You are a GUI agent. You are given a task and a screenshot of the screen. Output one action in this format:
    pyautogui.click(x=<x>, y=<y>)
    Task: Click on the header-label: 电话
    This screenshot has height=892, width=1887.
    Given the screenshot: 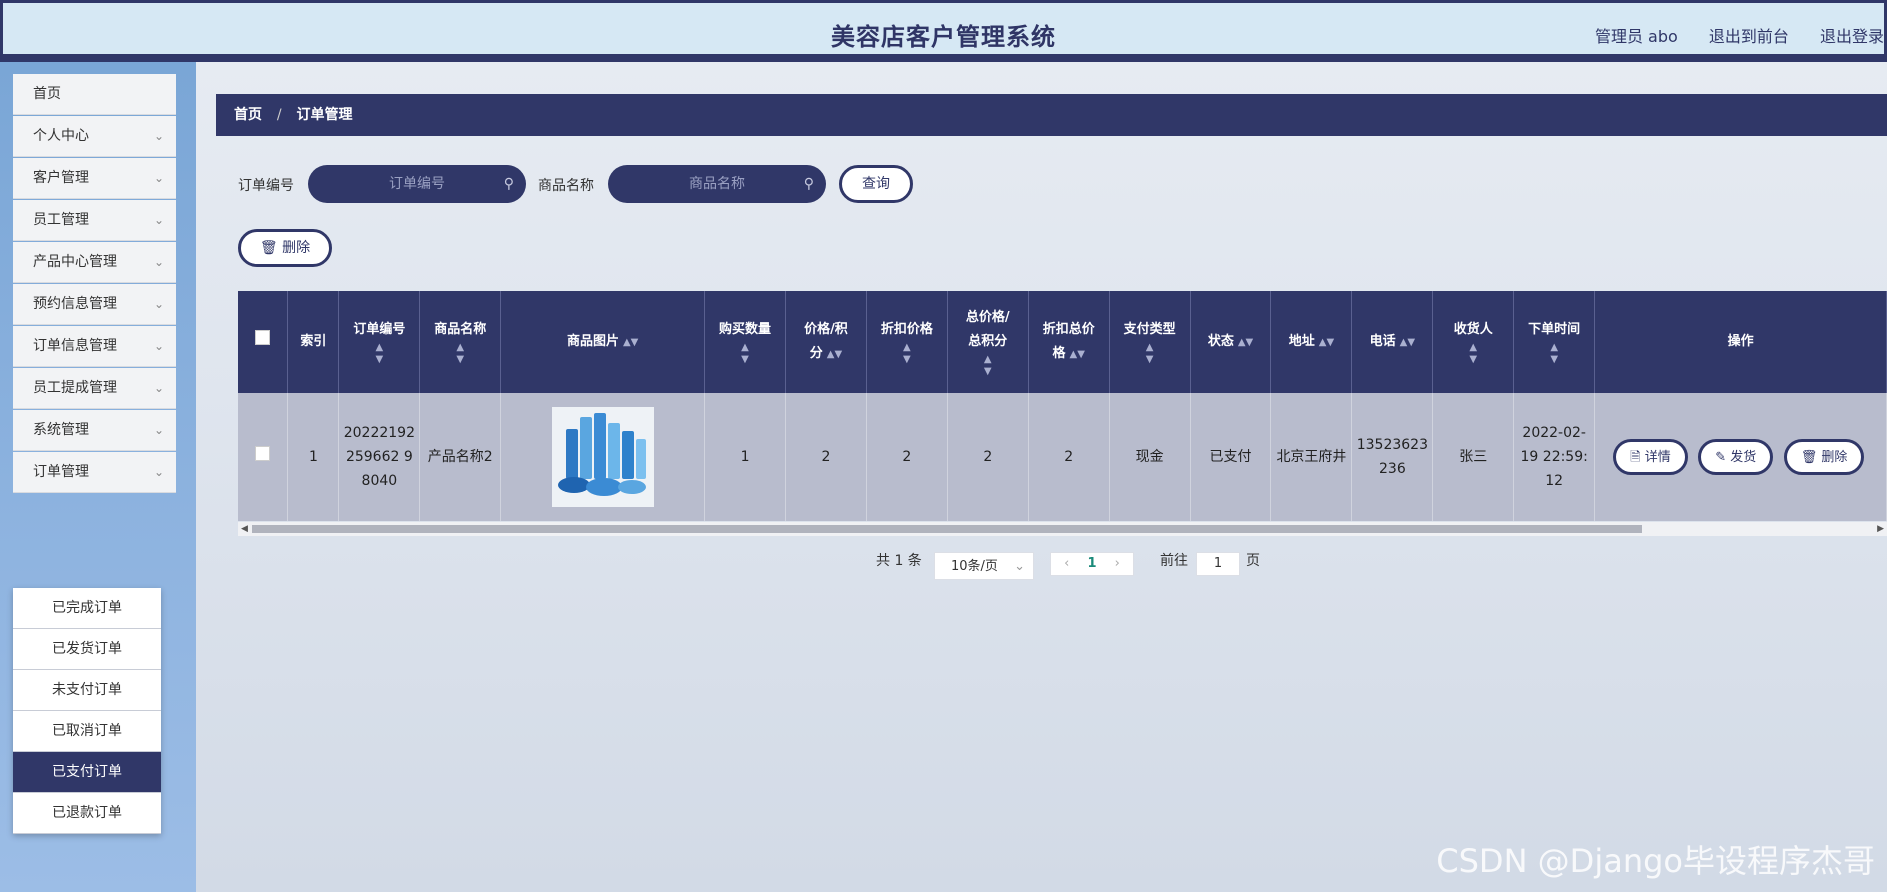 What is the action you would take?
    pyautogui.click(x=1382, y=341)
    